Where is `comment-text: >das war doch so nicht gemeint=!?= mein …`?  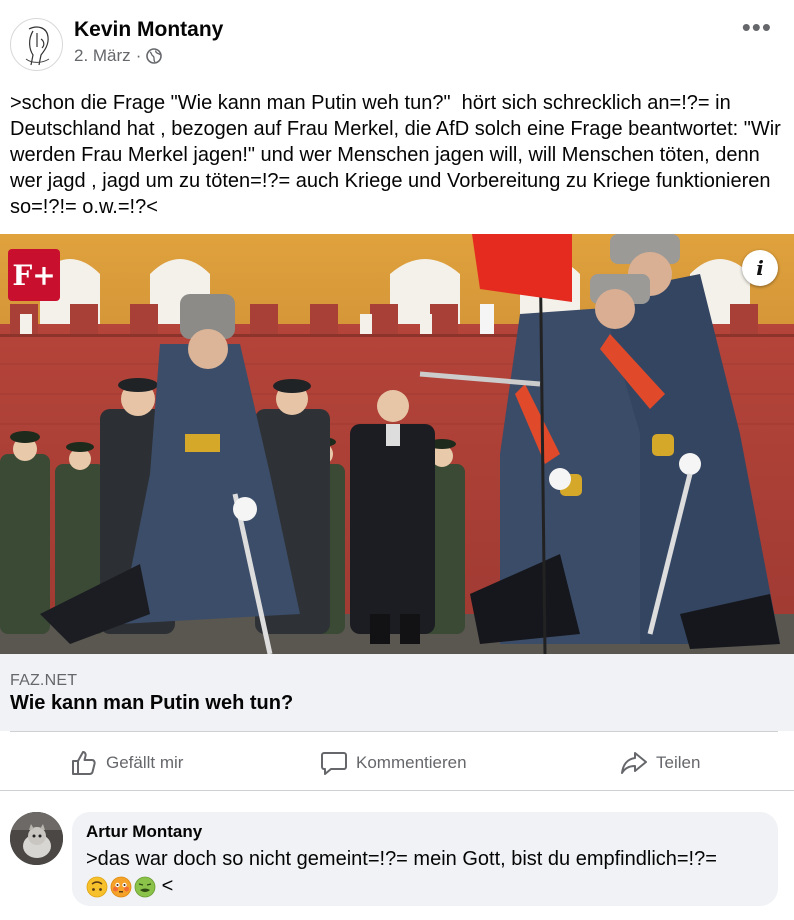
comment-text: >das war doch so nicht gemeint=!?= mein … is located at coordinates (426, 873).